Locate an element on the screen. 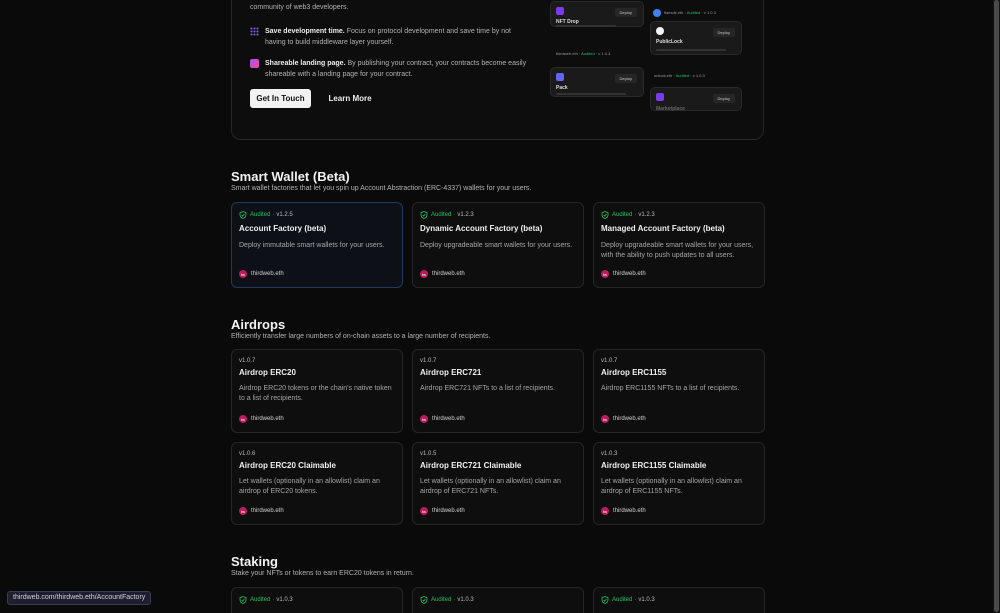  contract-title: Account Factory (beta) is located at coordinates (283, 228).